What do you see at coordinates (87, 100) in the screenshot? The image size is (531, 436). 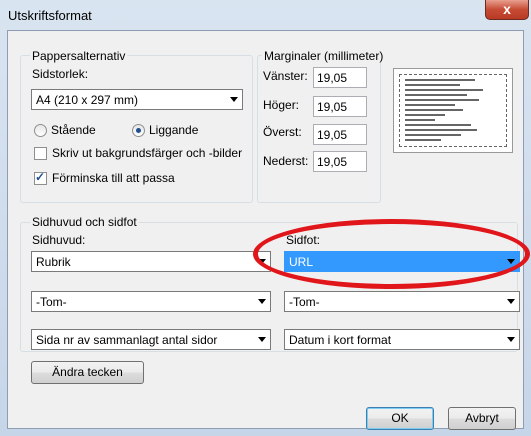 I see `paper-size-value: A4 (210 x 297 mm)` at bounding box center [87, 100].